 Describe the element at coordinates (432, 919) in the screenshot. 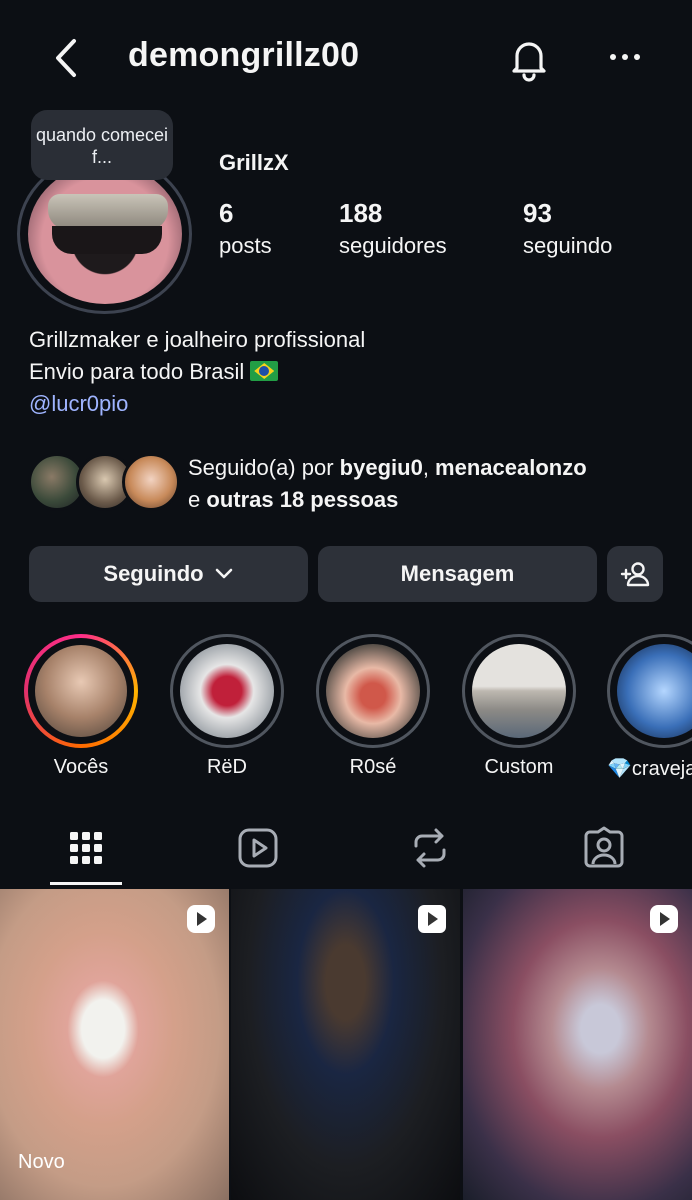

I see `carousel-icon` at that location.